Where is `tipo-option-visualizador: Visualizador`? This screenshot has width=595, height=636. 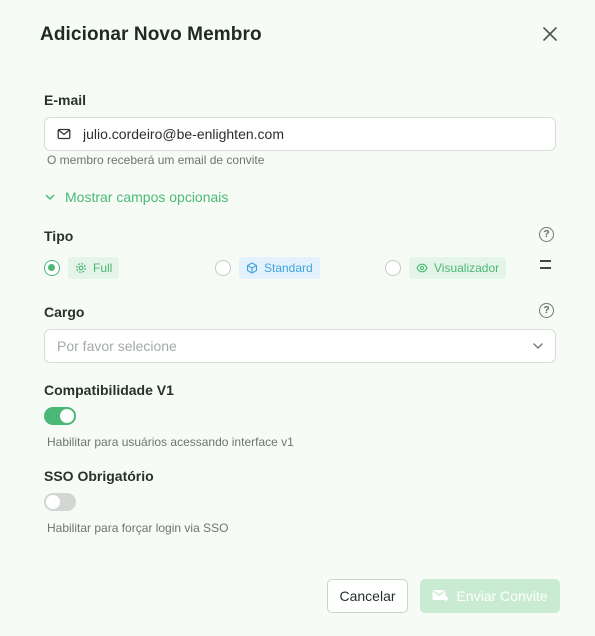
tipo-option-visualizador: Visualizador is located at coordinates (446, 268).